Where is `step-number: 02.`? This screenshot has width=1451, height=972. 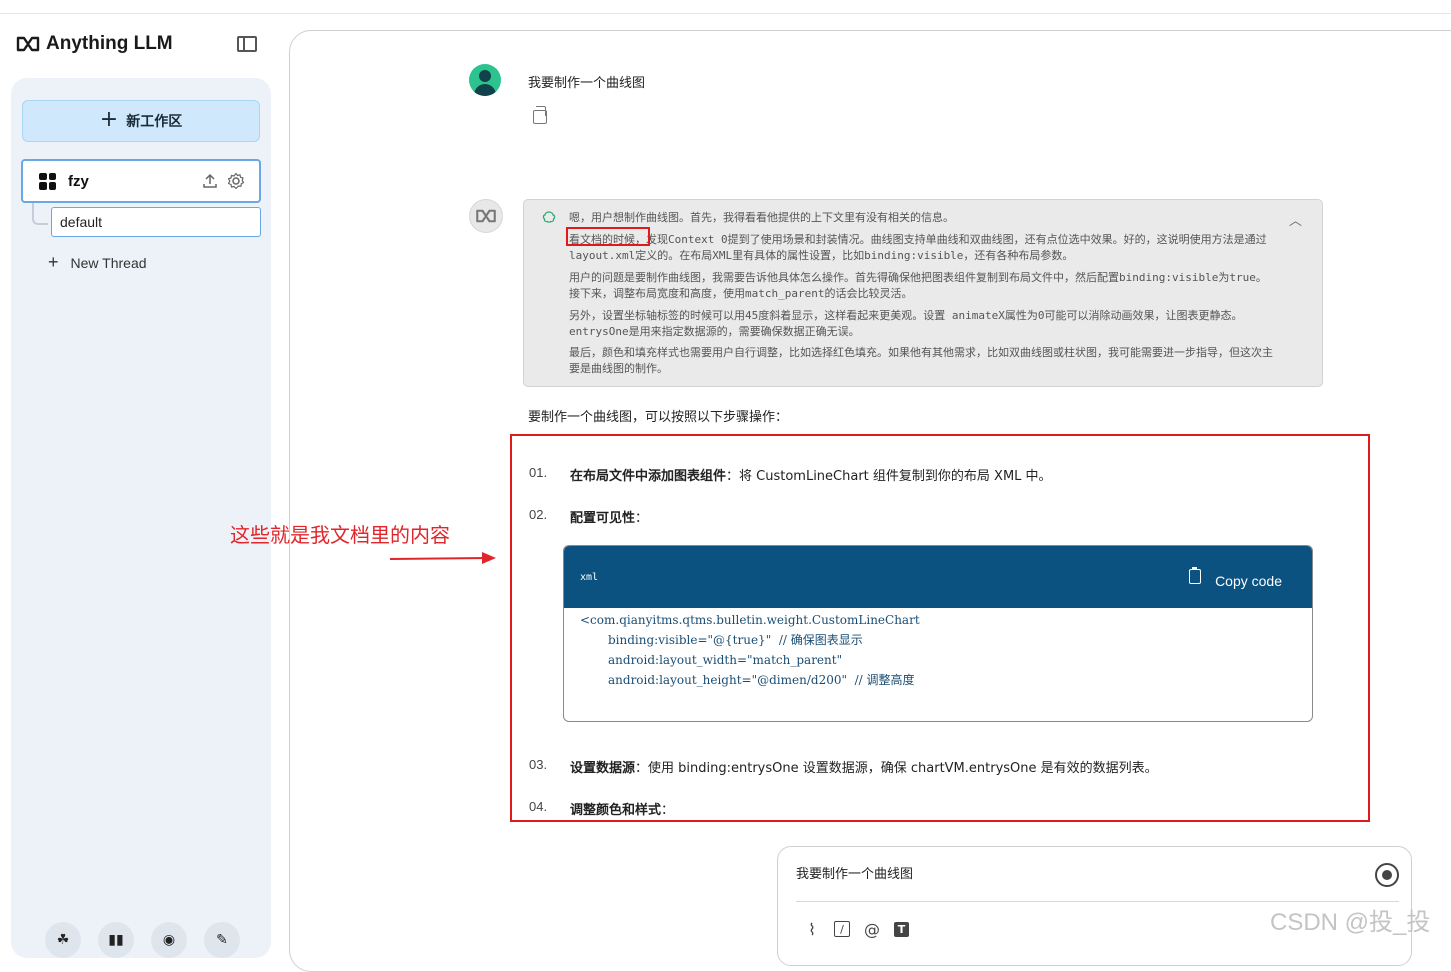 step-number: 02. is located at coordinates (538, 514).